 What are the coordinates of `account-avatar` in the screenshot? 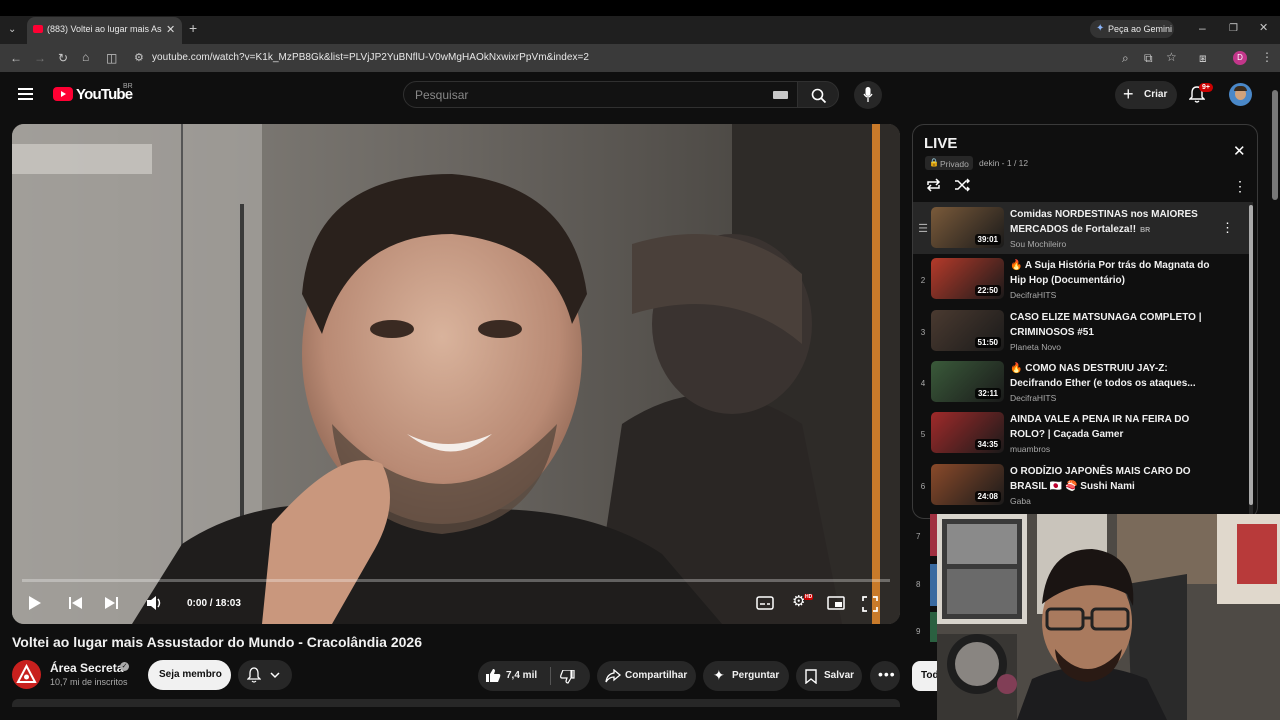 It's located at (1240, 94).